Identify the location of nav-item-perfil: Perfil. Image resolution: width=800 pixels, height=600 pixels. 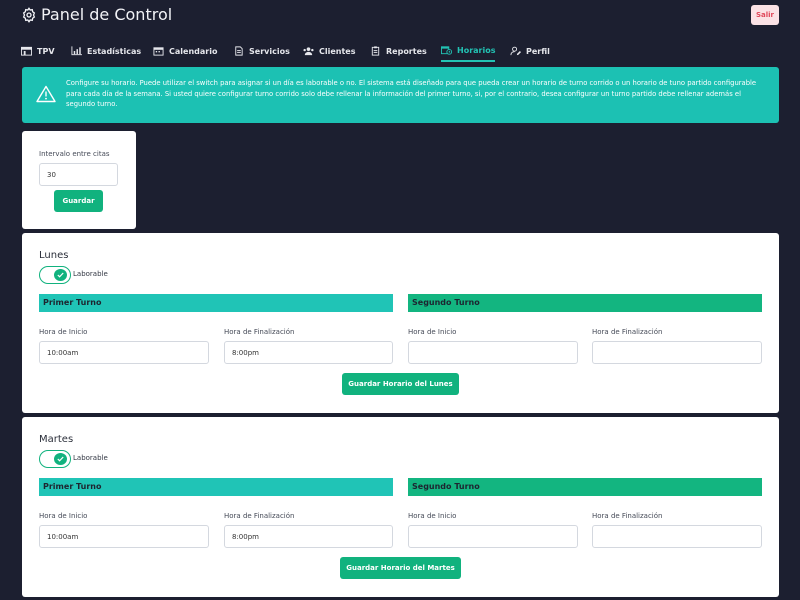
(530, 51).